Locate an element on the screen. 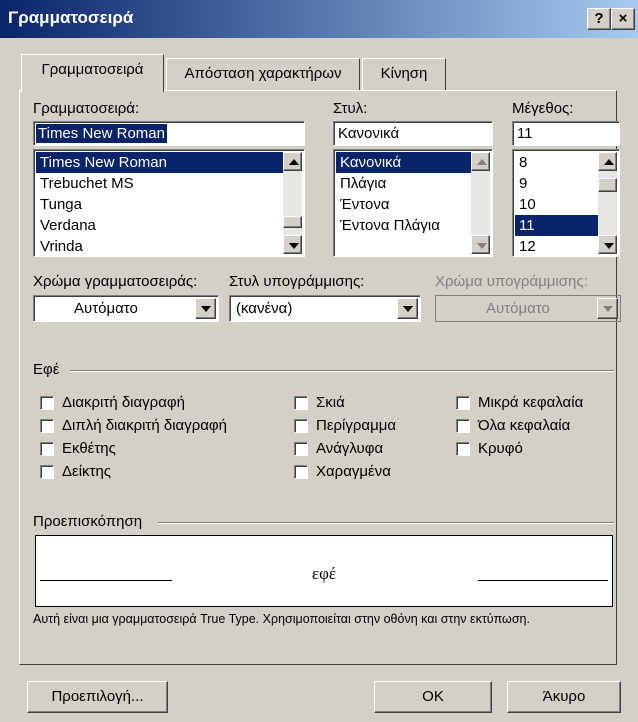 This screenshot has width=638, height=722. emboss-label: Ανάγλυφα is located at coordinates (350, 448).